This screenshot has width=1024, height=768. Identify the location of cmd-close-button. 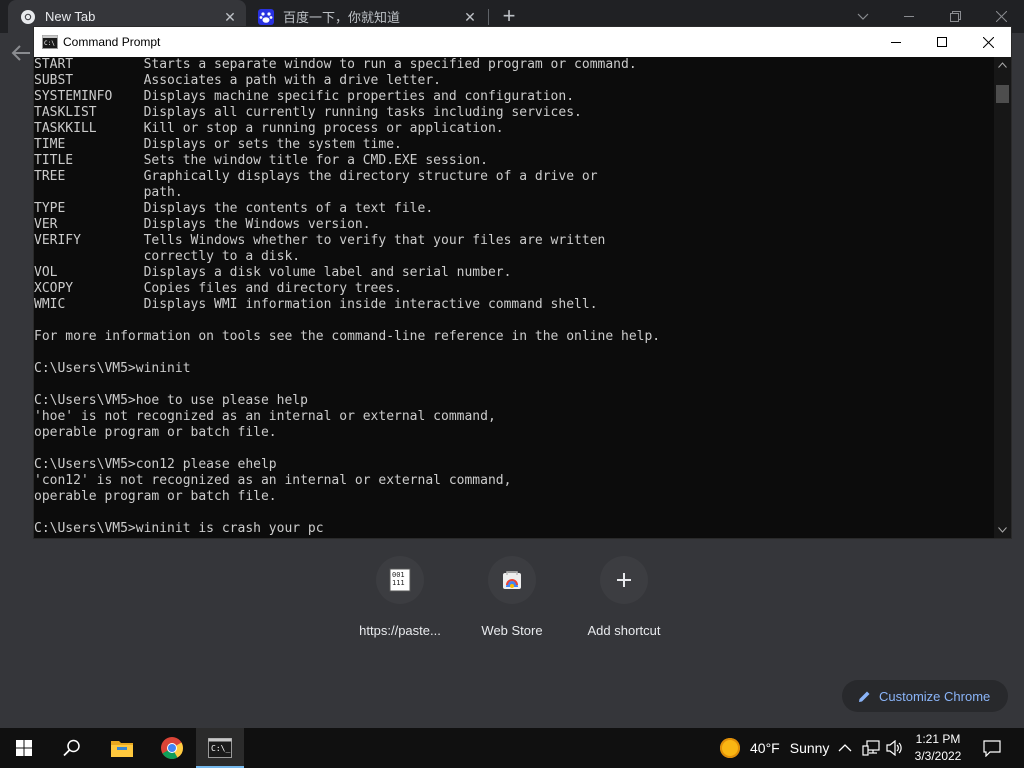
(988, 42).